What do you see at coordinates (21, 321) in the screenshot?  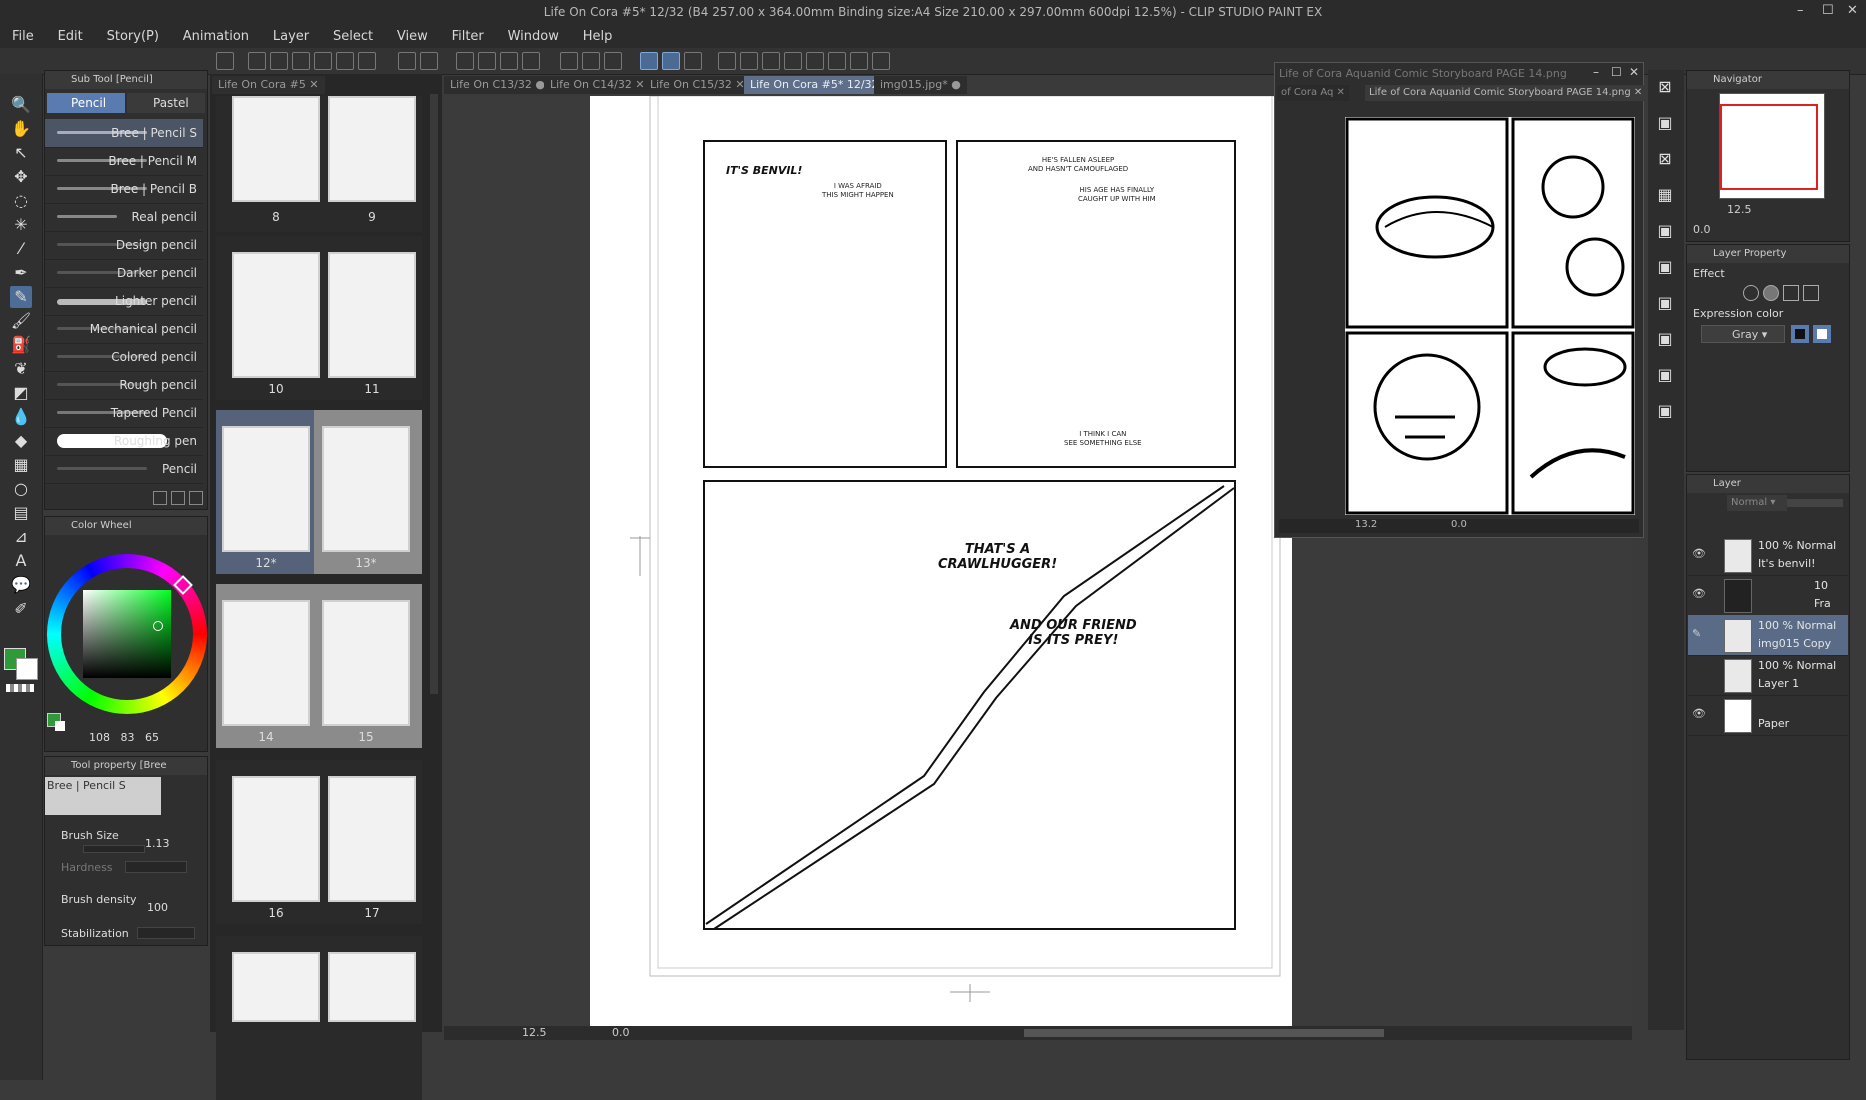 I see `brush-tool-icon: 🖌` at bounding box center [21, 321].